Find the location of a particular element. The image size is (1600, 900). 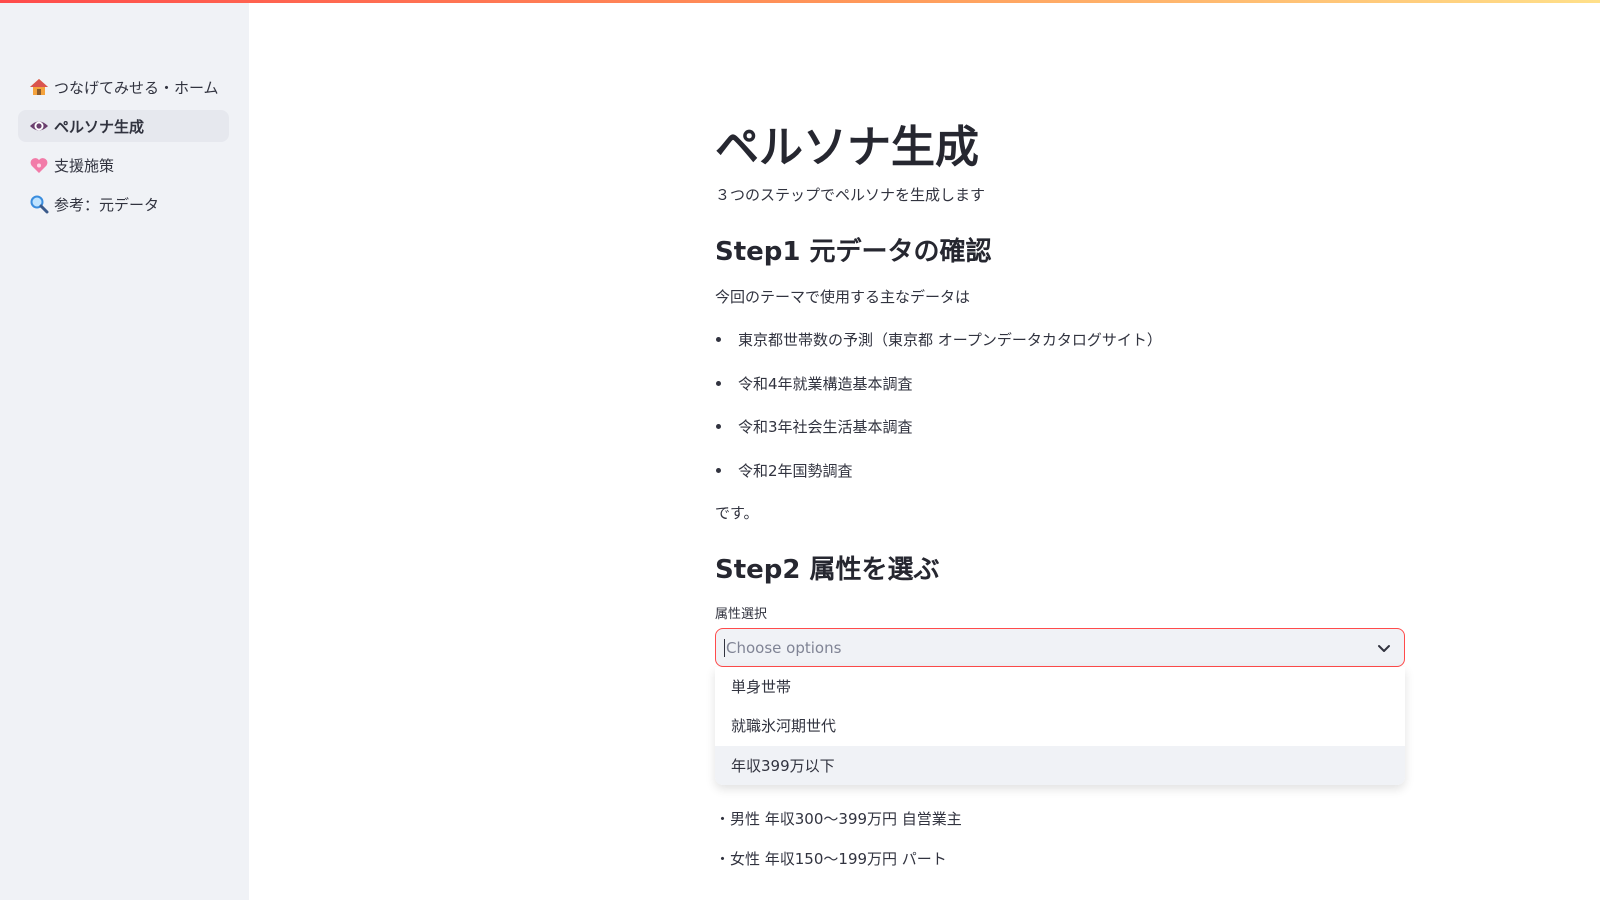

chevron-down-icon is located at coordinates (1384, 648).